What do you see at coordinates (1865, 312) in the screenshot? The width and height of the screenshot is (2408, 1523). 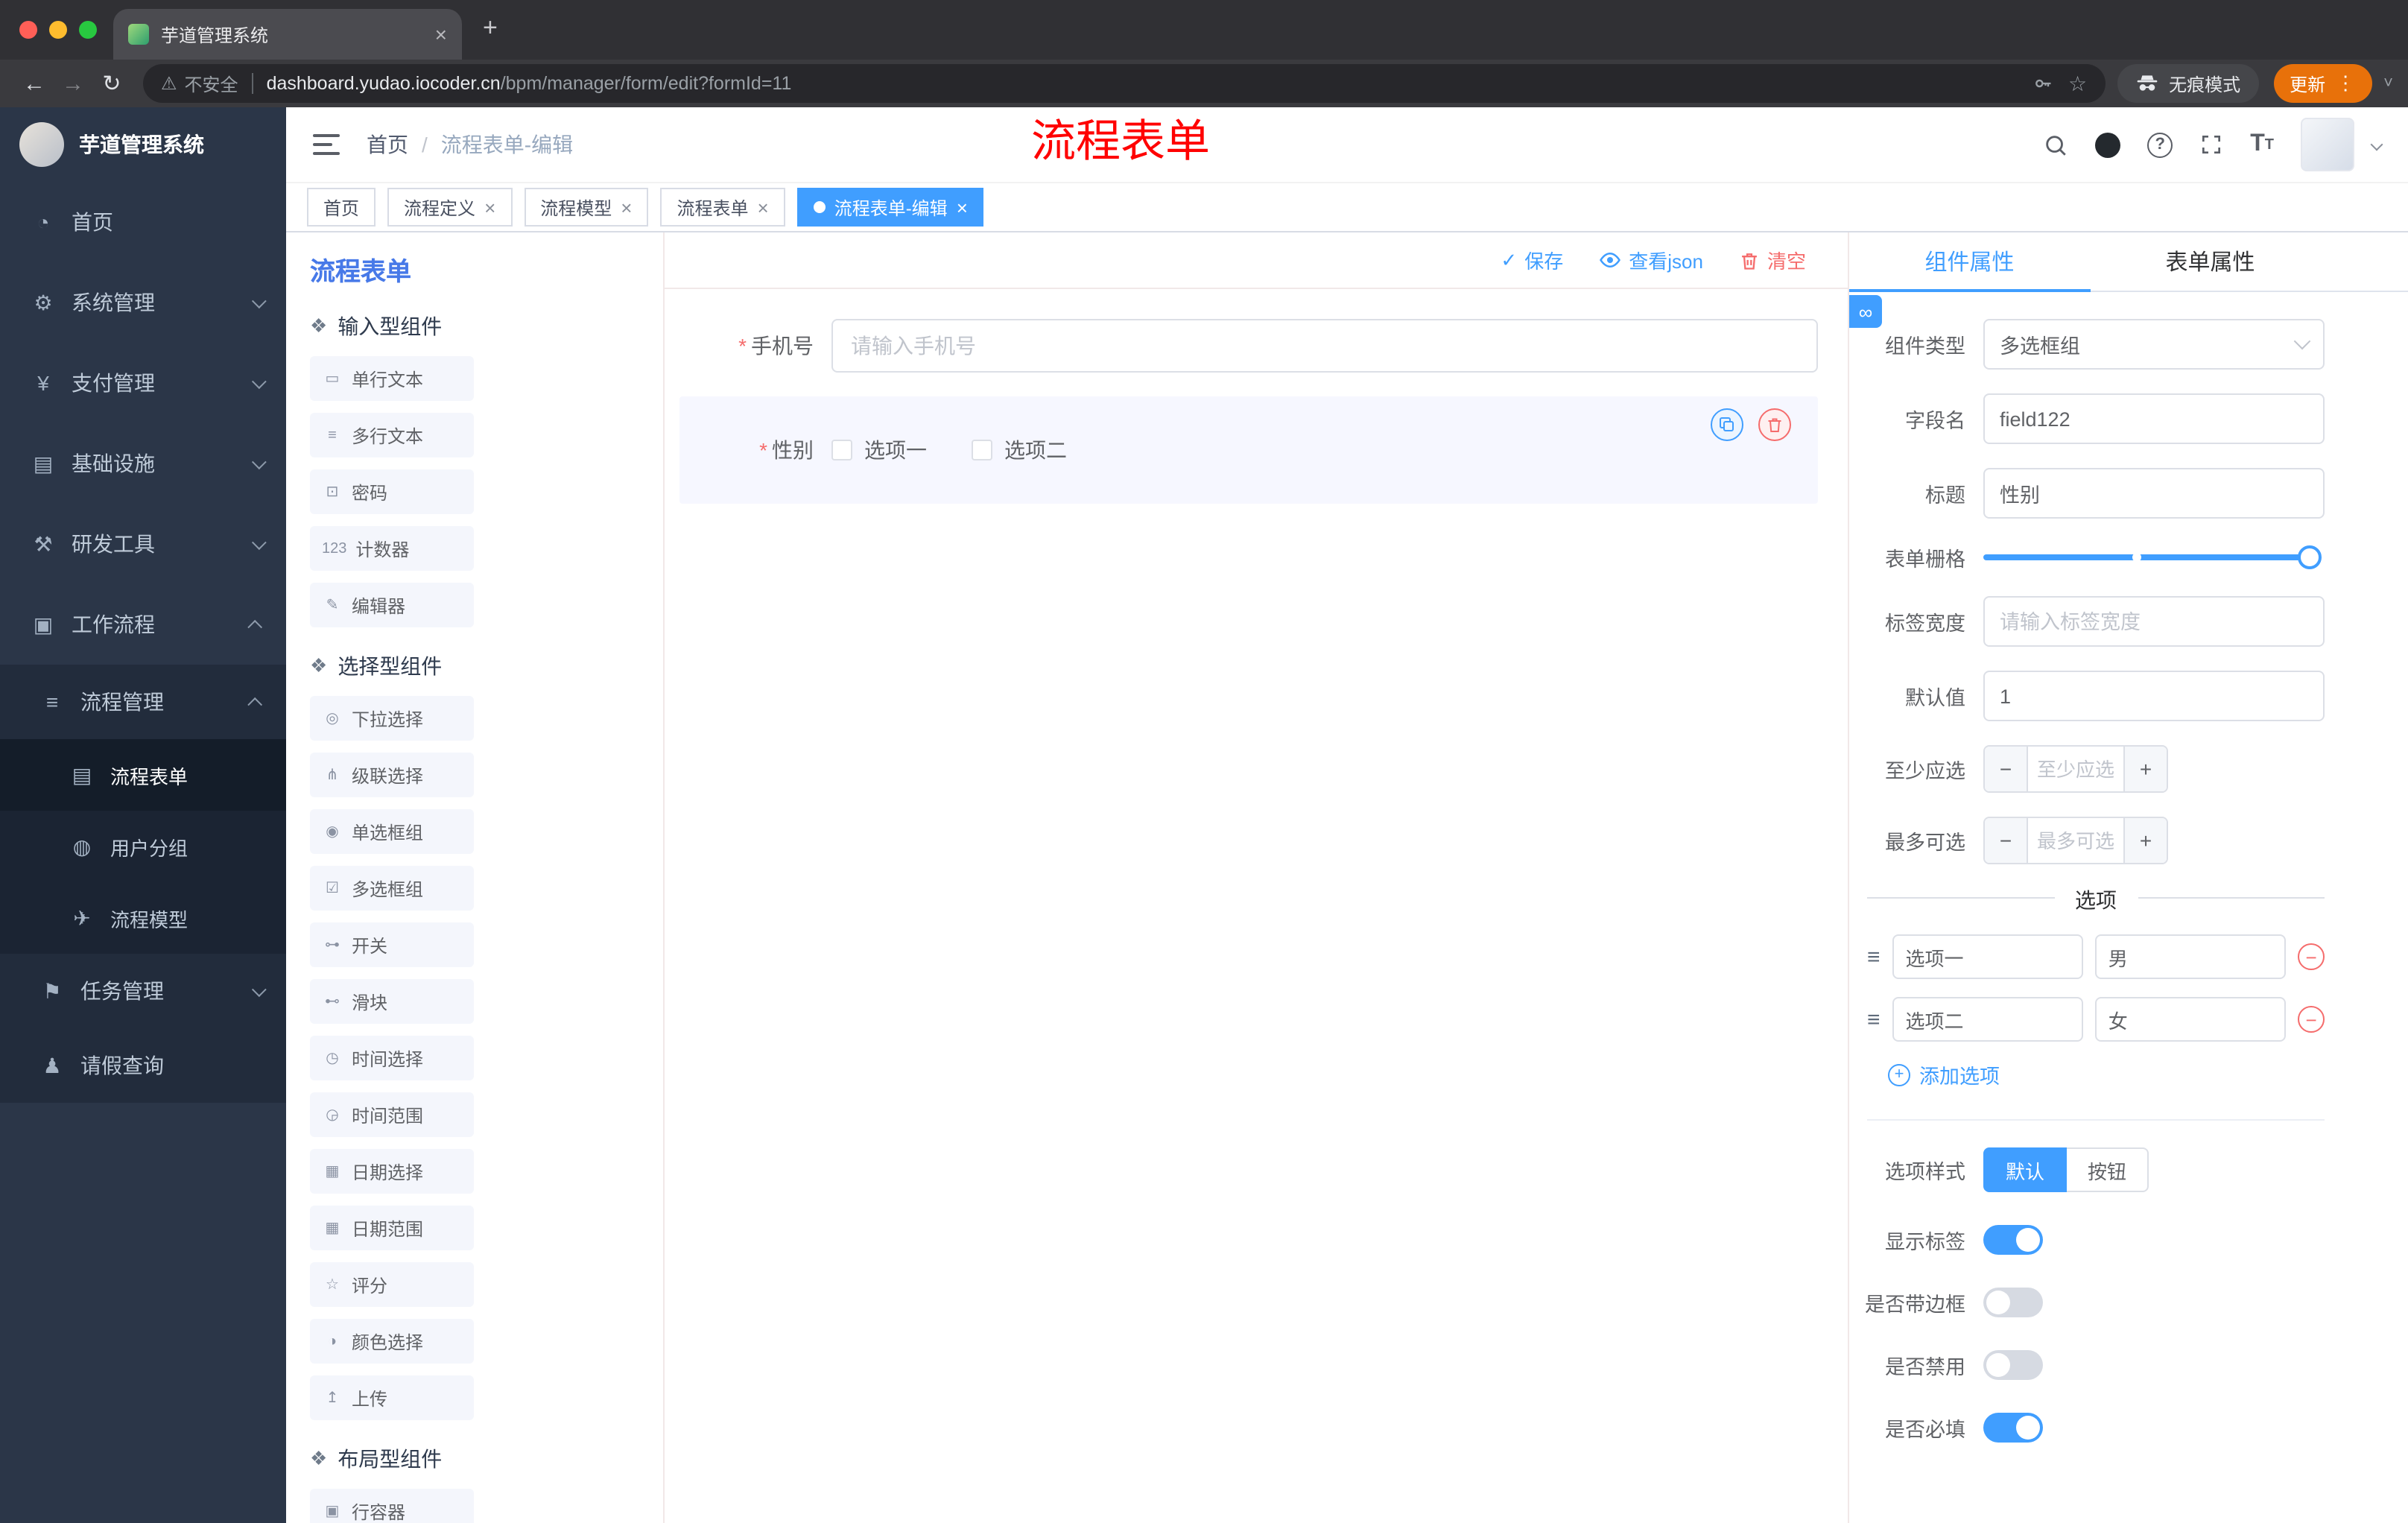 I see `link-handle-icon: ∞` at bounding box center [1865, 312].